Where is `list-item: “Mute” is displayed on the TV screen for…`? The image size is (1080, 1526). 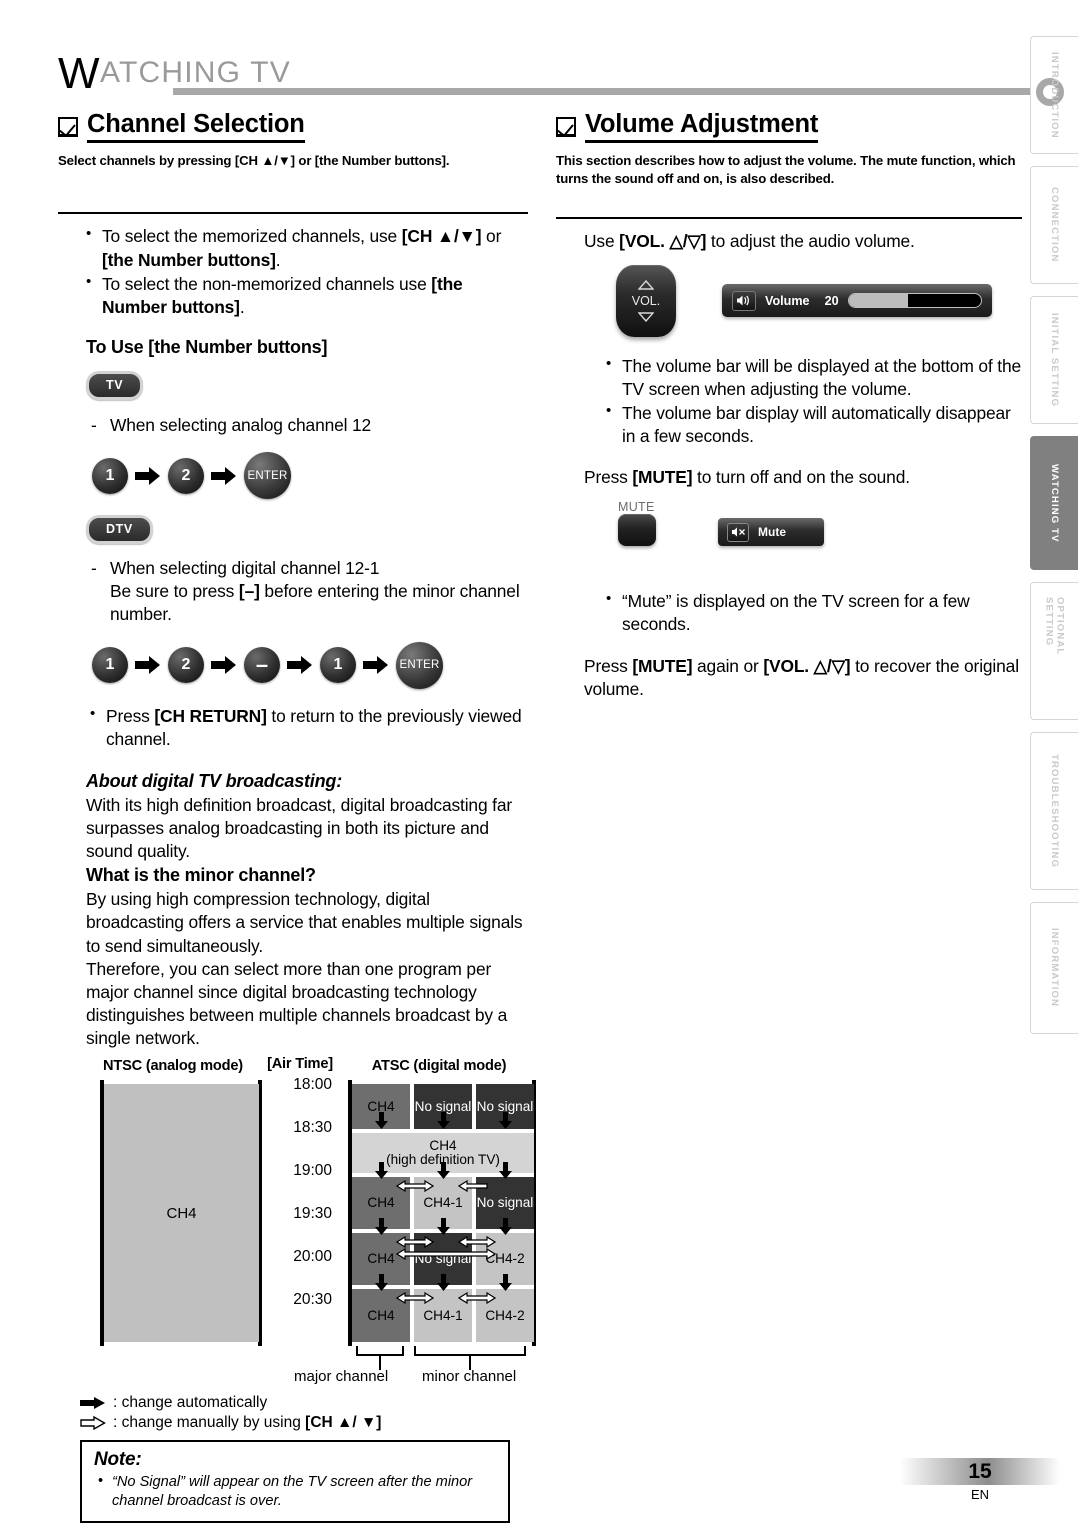 list-item: “Mute” is displayed on the TV screen for… is located at coordinates (812, 612).